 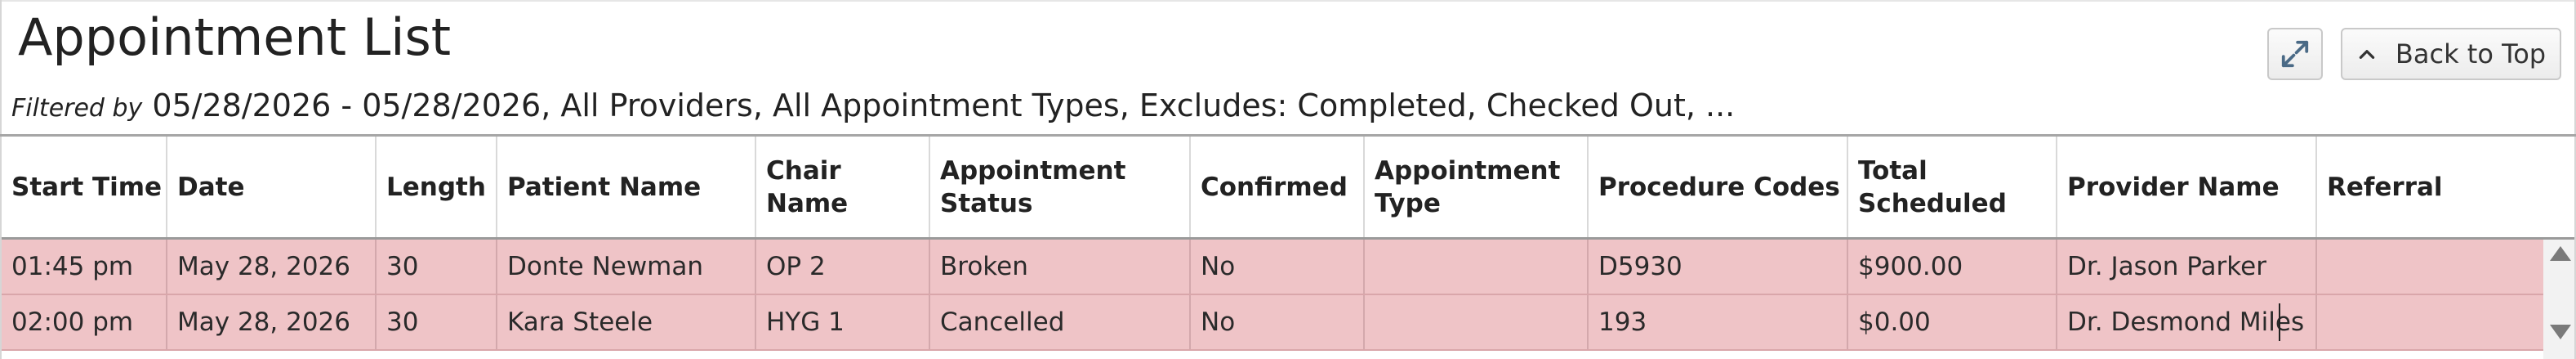 I want to click on column-header-appointment-type: Appointment Type, so click(x=1477, y=187).